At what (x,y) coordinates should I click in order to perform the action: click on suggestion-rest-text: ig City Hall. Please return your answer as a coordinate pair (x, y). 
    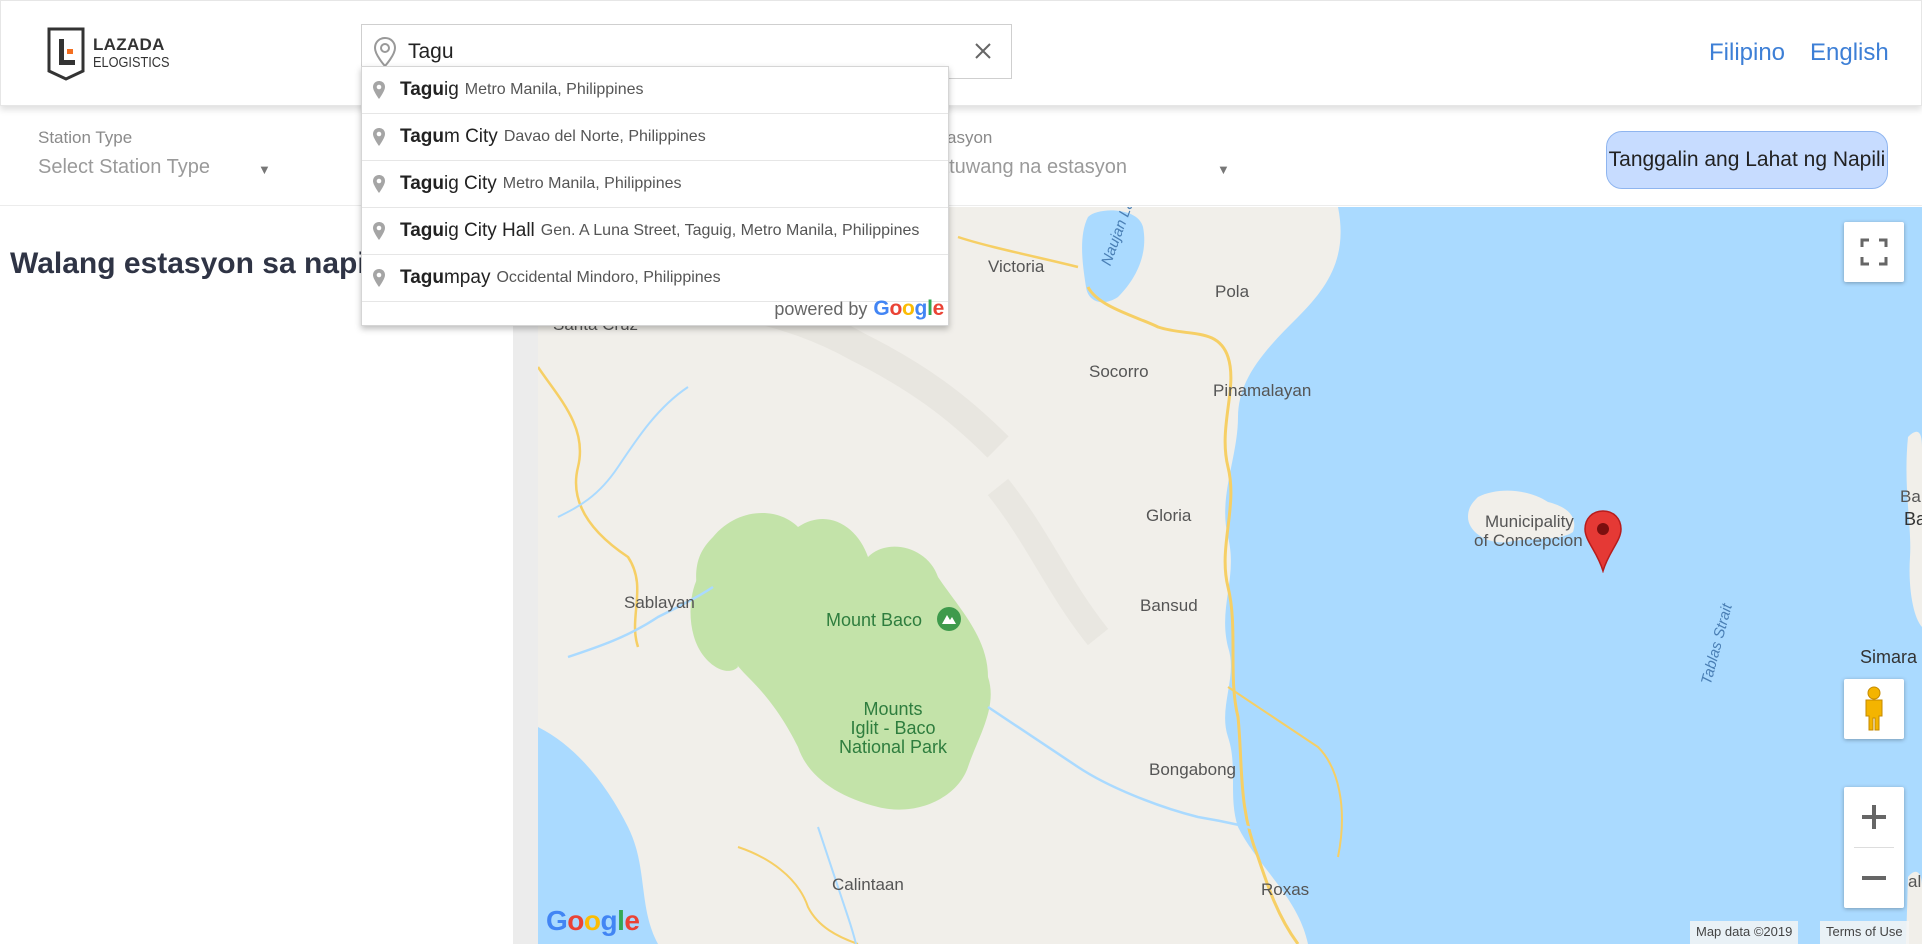
    Looking at the image, I should click on (489, 230).